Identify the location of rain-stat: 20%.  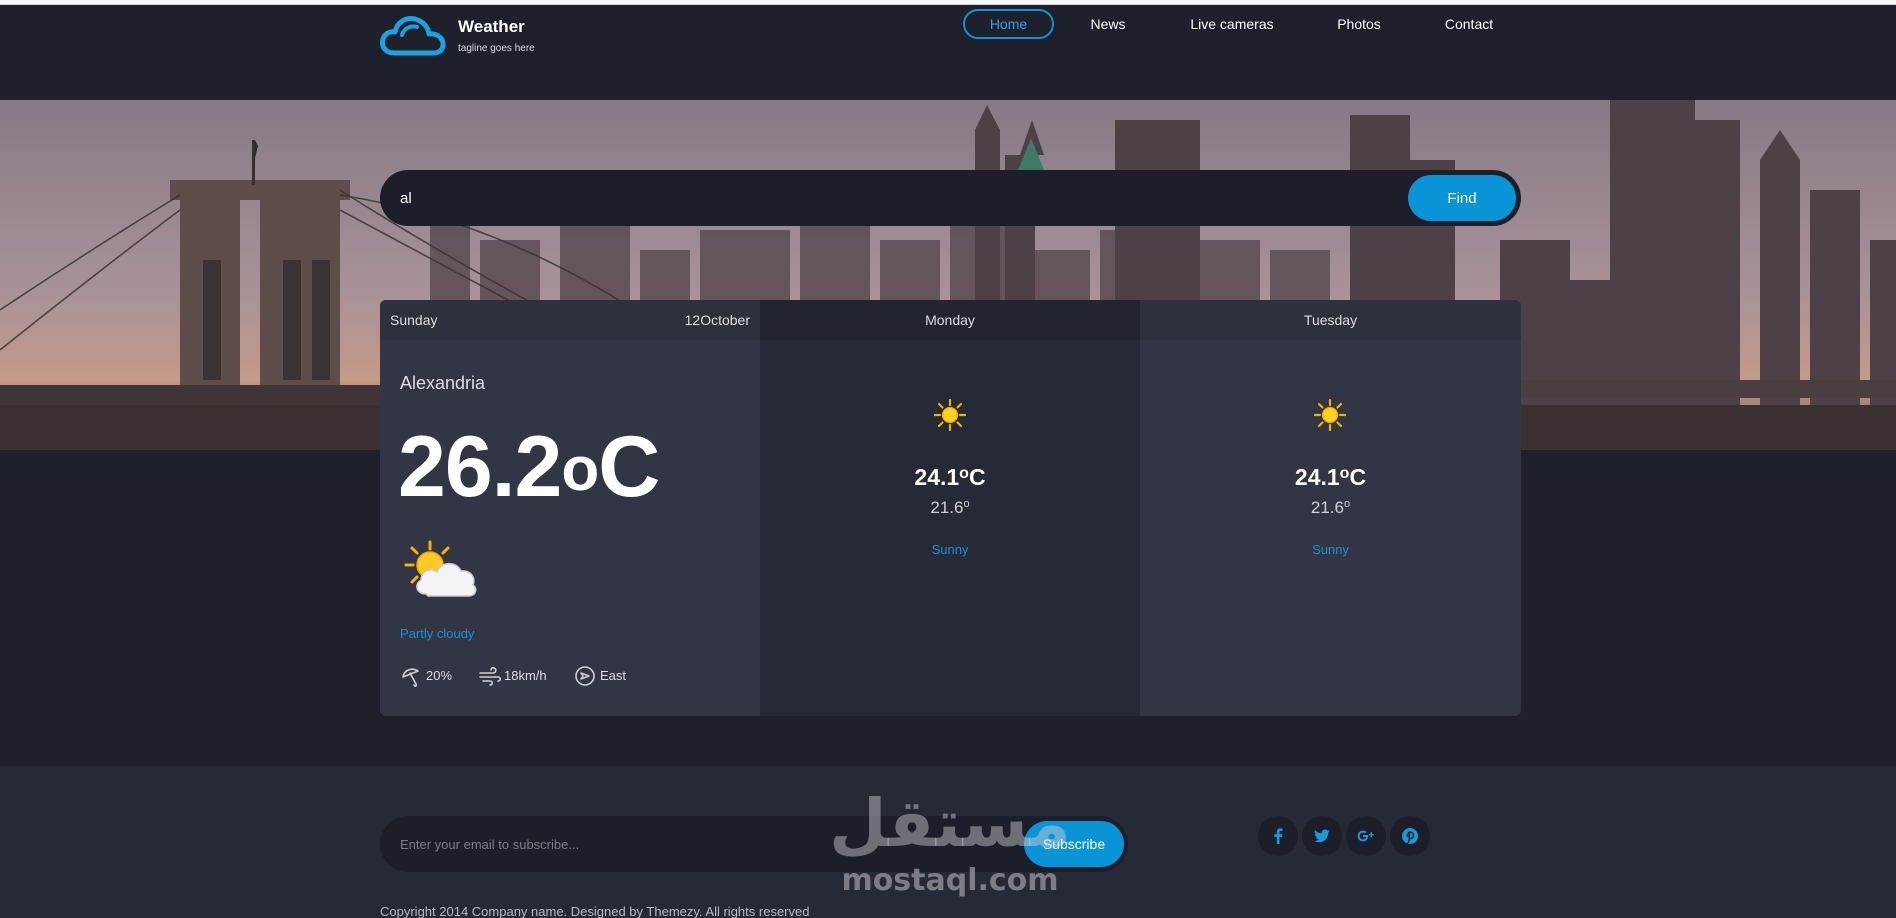
(430, 676).